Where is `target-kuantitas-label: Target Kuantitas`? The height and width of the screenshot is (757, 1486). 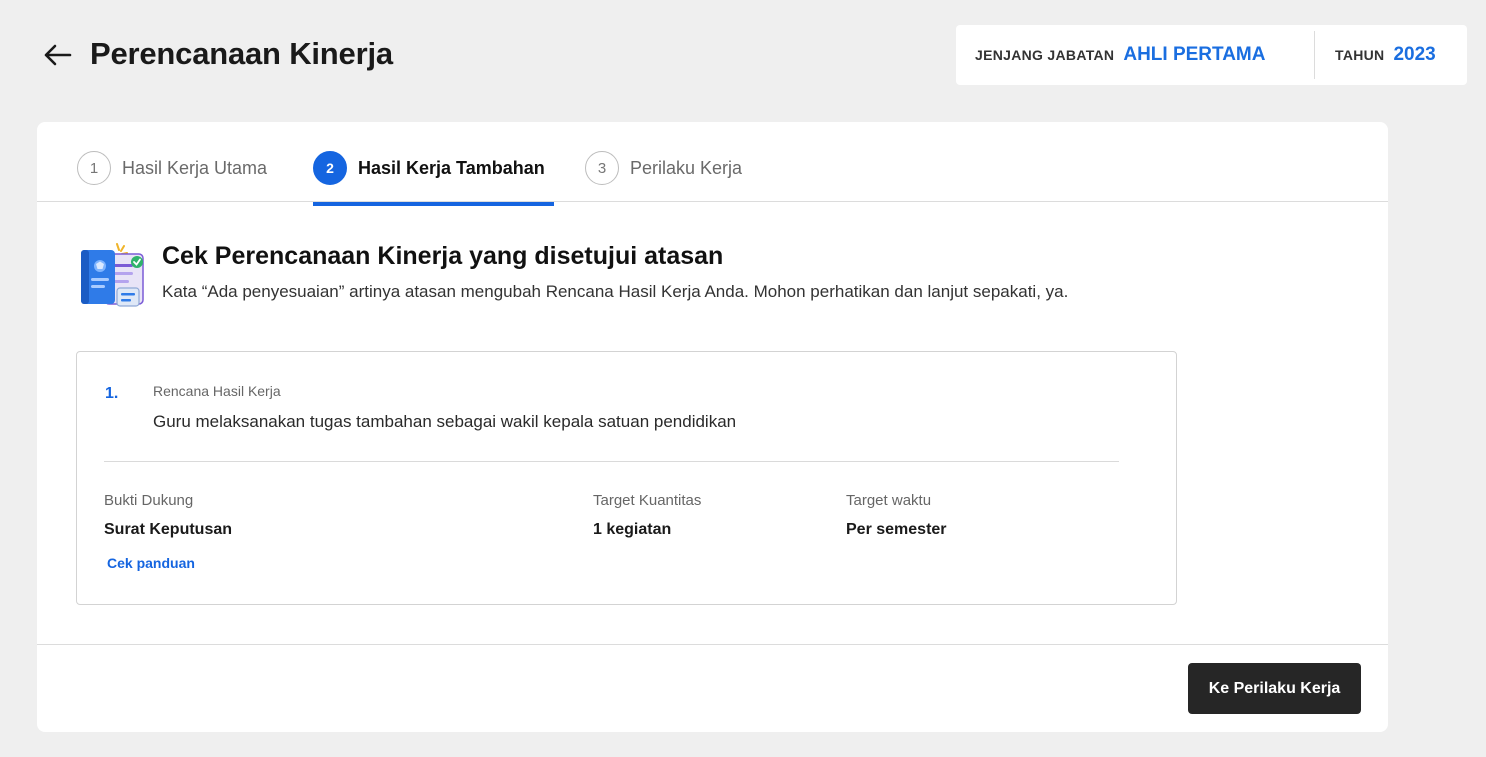 target-kuantitas-label: Target Kuantitas is located at coordinates (647, 500).